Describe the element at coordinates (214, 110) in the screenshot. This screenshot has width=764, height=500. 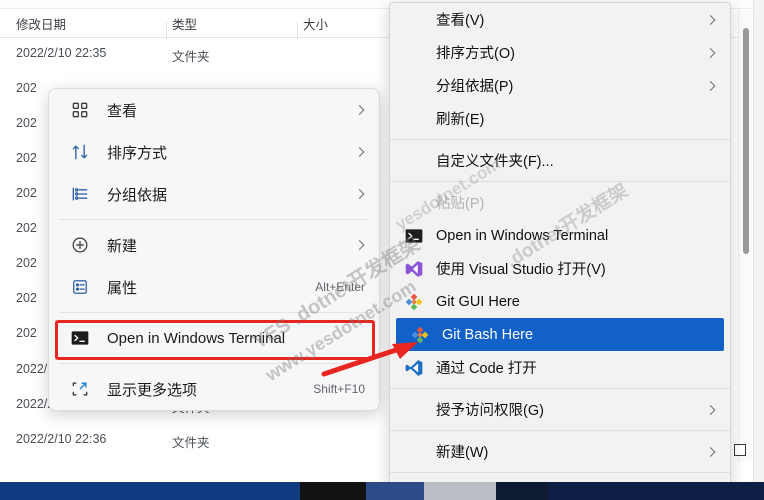
I see `win11-menu-item-0: 查看` at that location.